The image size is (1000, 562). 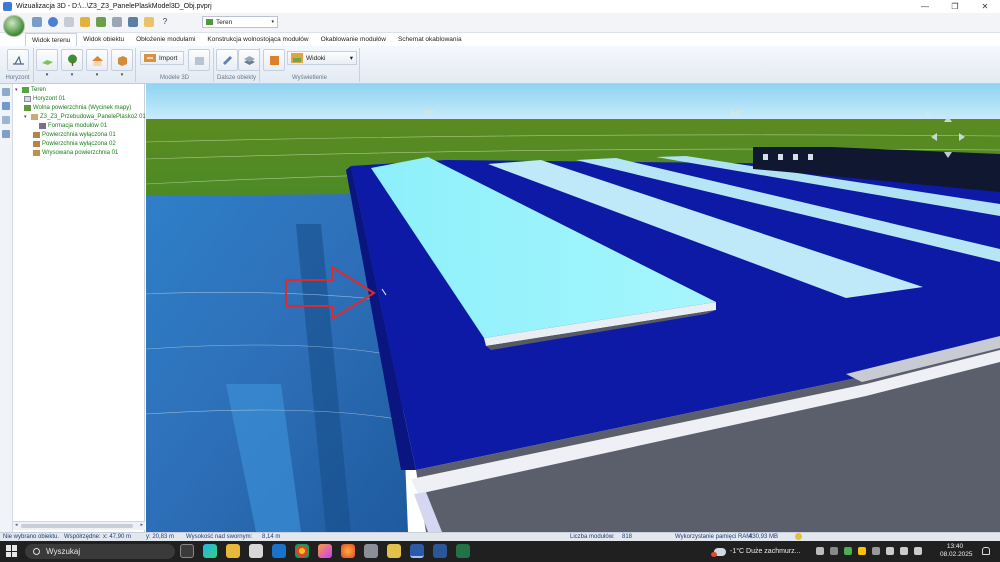 I want to click on scroll-left-icon: ◂, so click(x=16, y=525).